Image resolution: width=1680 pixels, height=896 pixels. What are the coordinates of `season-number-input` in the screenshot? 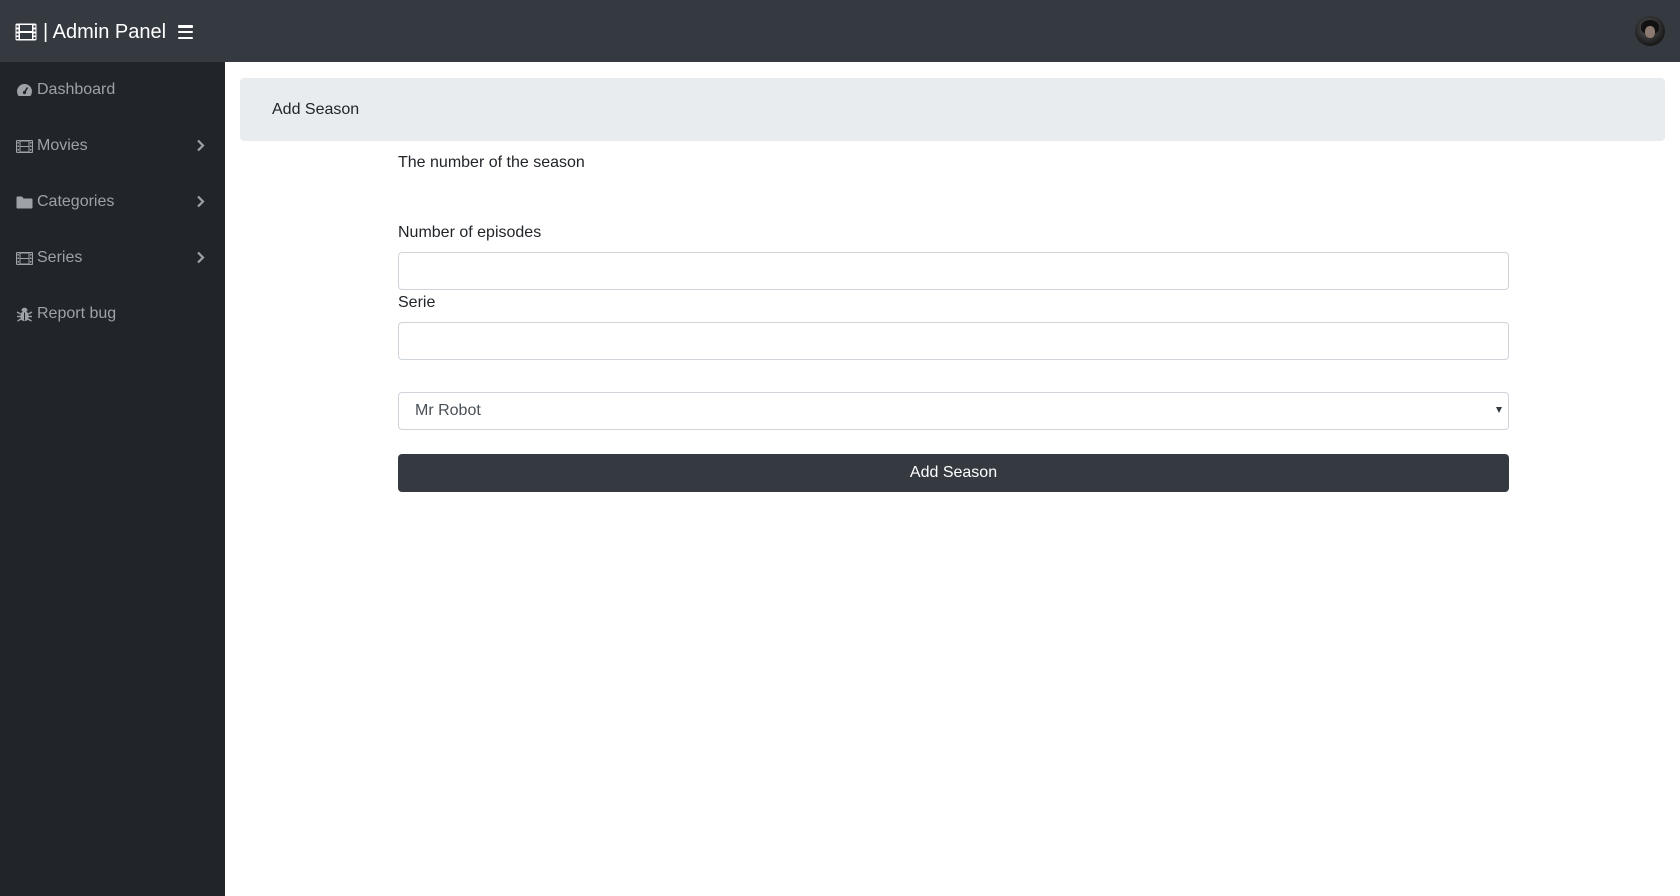 It's located at (953, 271).